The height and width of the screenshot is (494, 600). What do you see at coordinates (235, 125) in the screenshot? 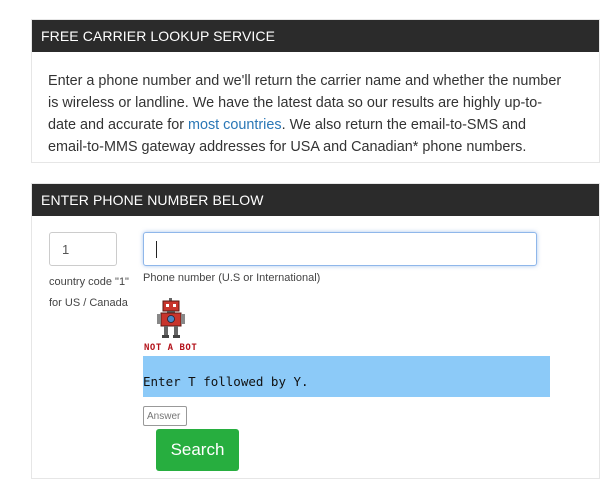
I see `most-countries-link: most countries` at bounding box center [235, 125].